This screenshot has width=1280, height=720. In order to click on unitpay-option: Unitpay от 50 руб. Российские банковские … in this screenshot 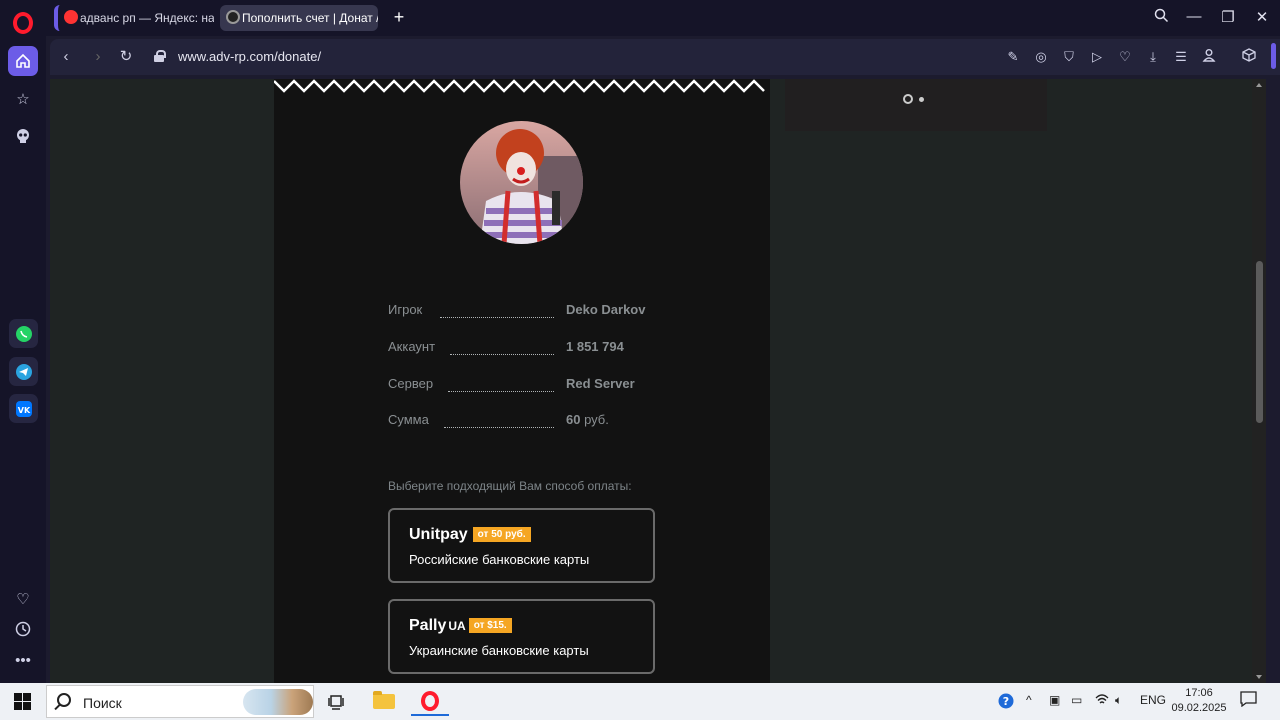, I will do `click(521, 545)`.